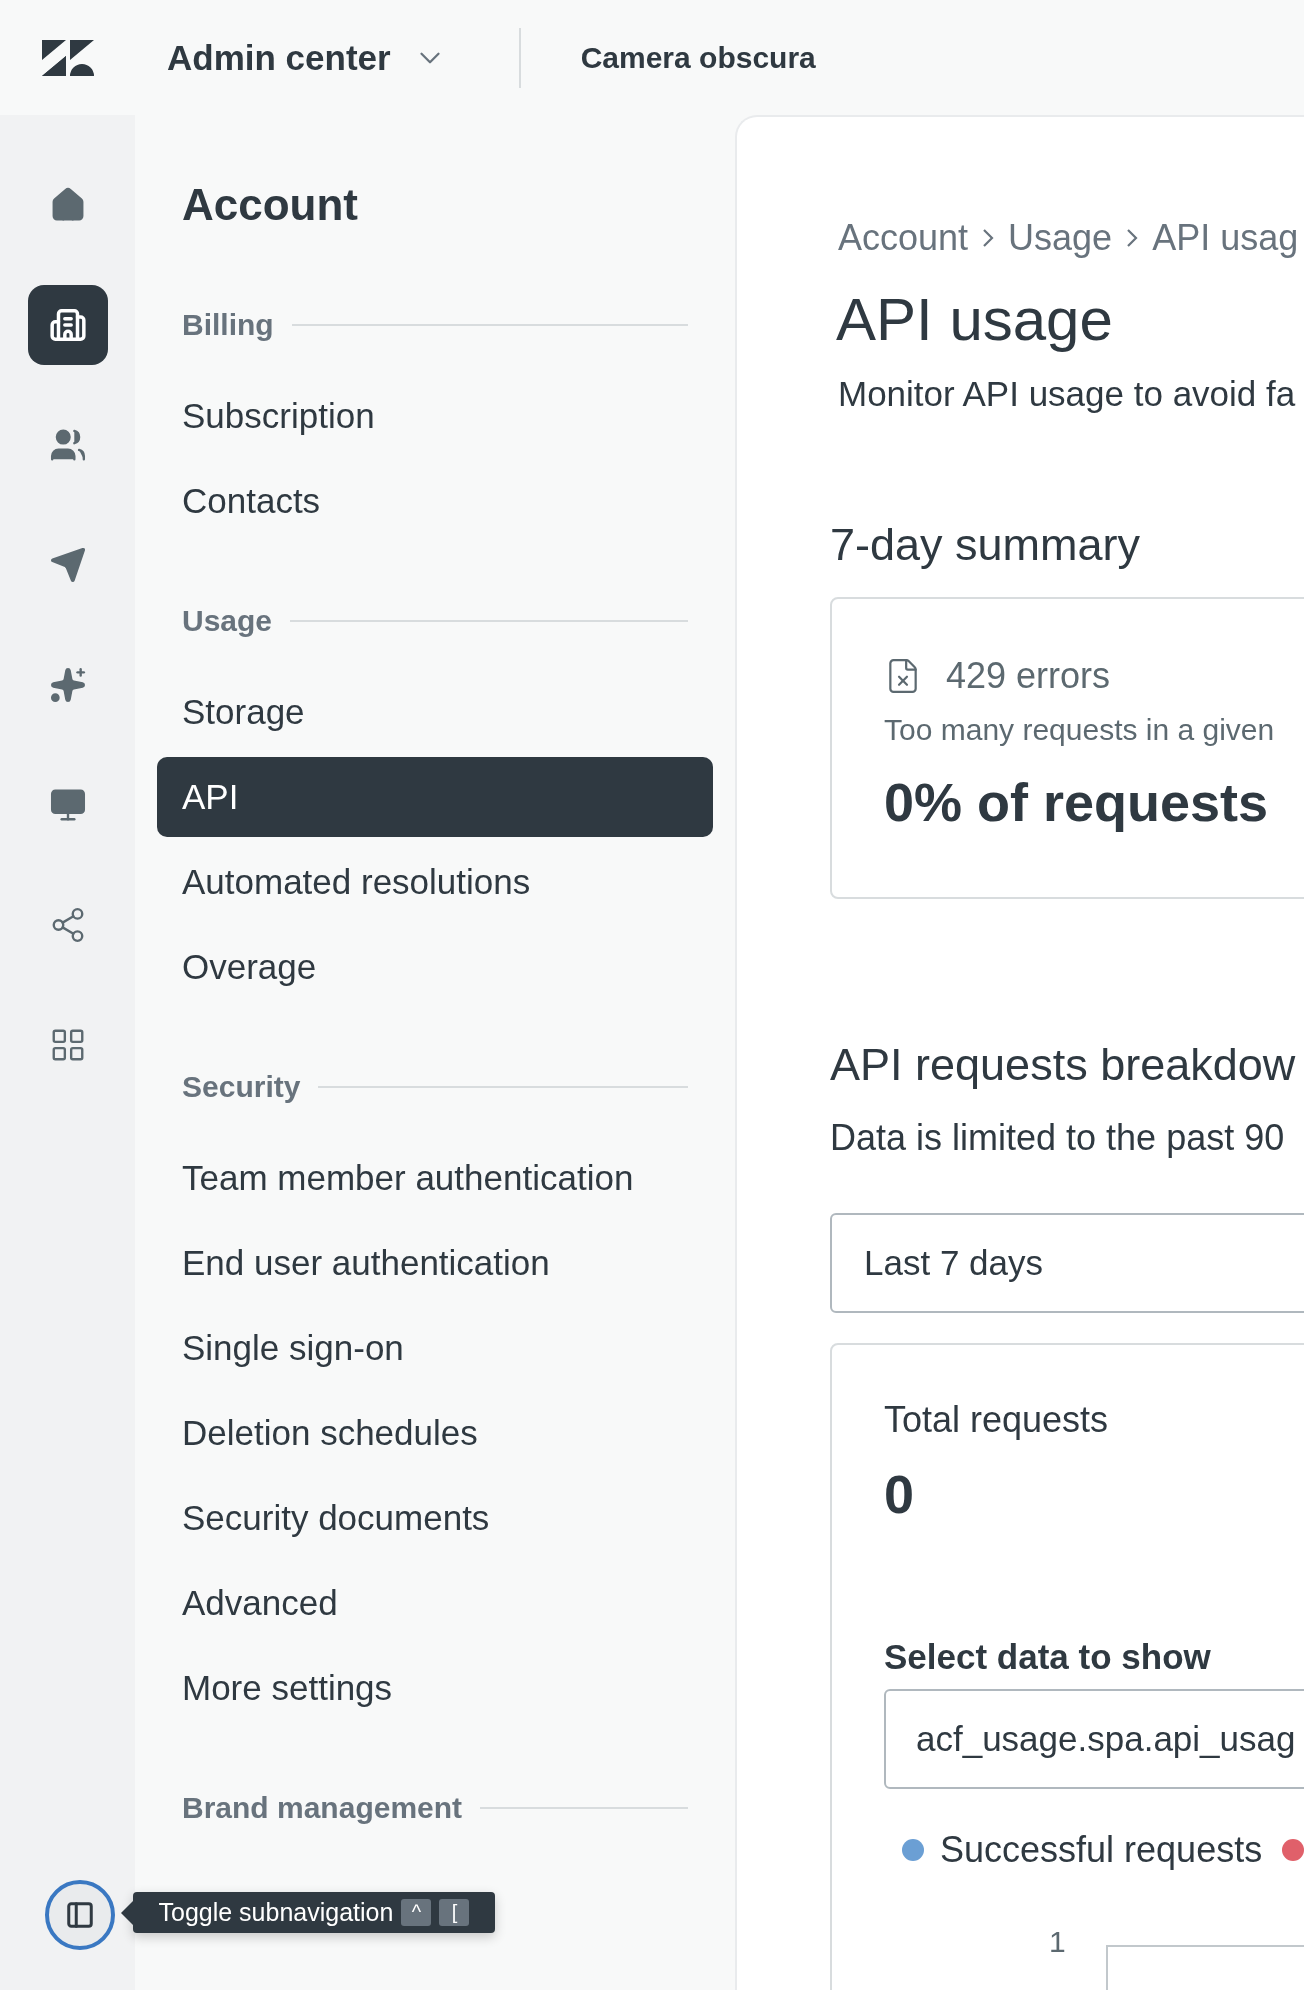 Image resolution: width=1304 pixels, height=1990 pixels. What do you see at coordinates (454, 1912) in the screenshot?
I see `keyboard-key: [` at bounding box center [454, 1912].